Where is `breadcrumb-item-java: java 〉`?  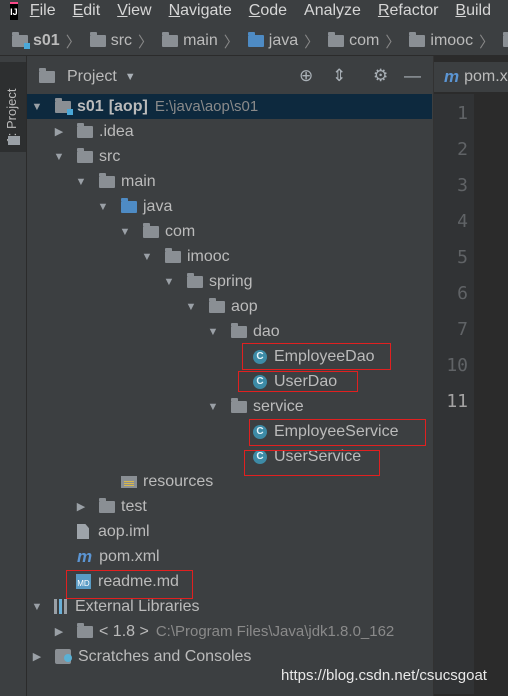 breadcrumb-item-java: java 〉 is located at coordinates (286, 41).